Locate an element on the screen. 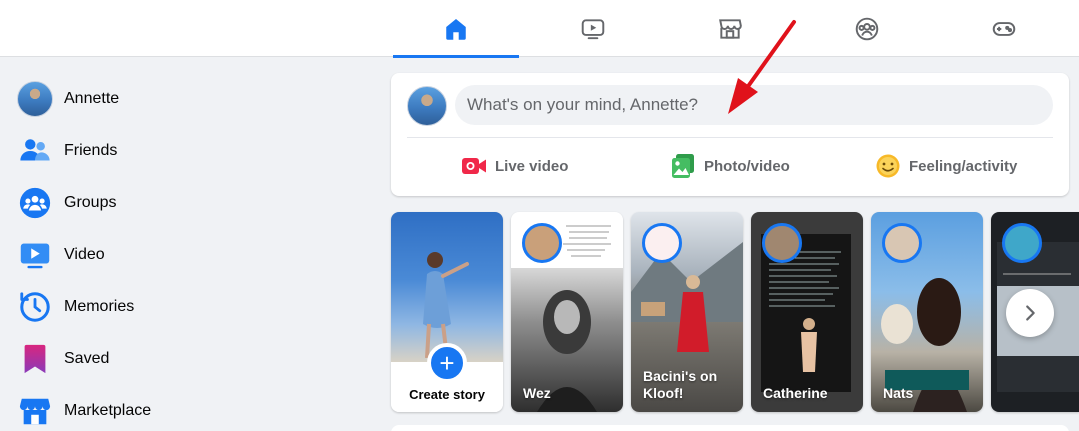 The width and height of the screenshot is (1079, 431). chevron-right-icon is located at coordinates (1030, 313).